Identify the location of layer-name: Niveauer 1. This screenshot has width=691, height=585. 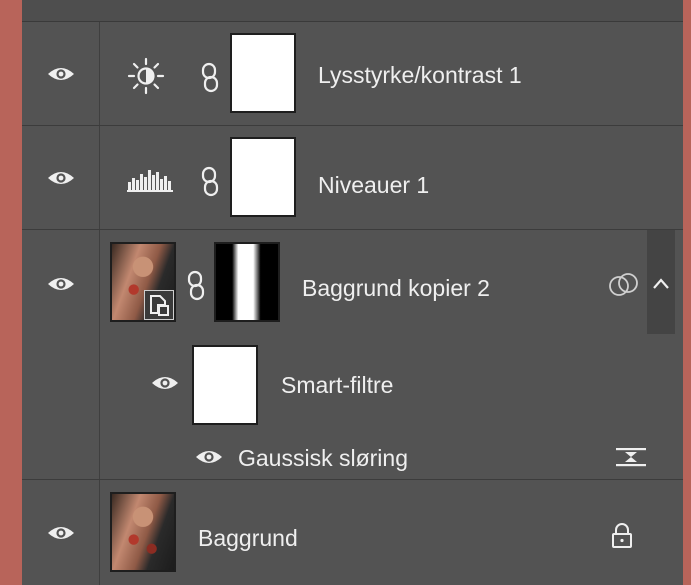
(373, 185).